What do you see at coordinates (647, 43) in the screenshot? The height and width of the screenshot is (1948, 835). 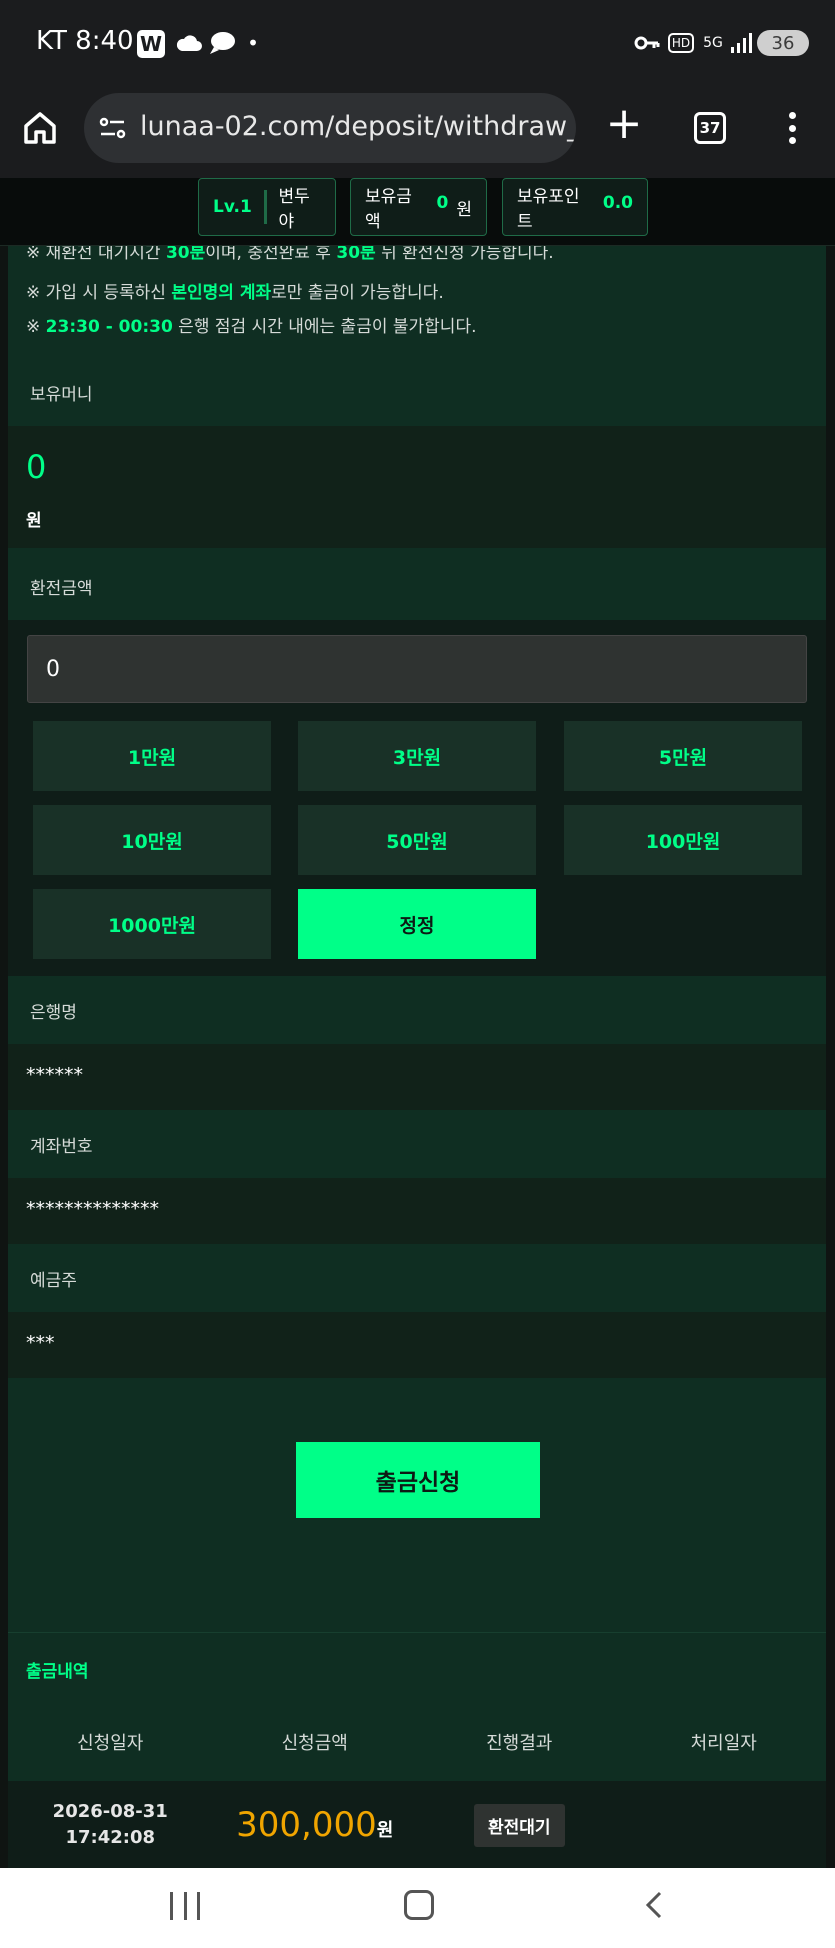 I see `key-icon` at bounding box center [647, 43].